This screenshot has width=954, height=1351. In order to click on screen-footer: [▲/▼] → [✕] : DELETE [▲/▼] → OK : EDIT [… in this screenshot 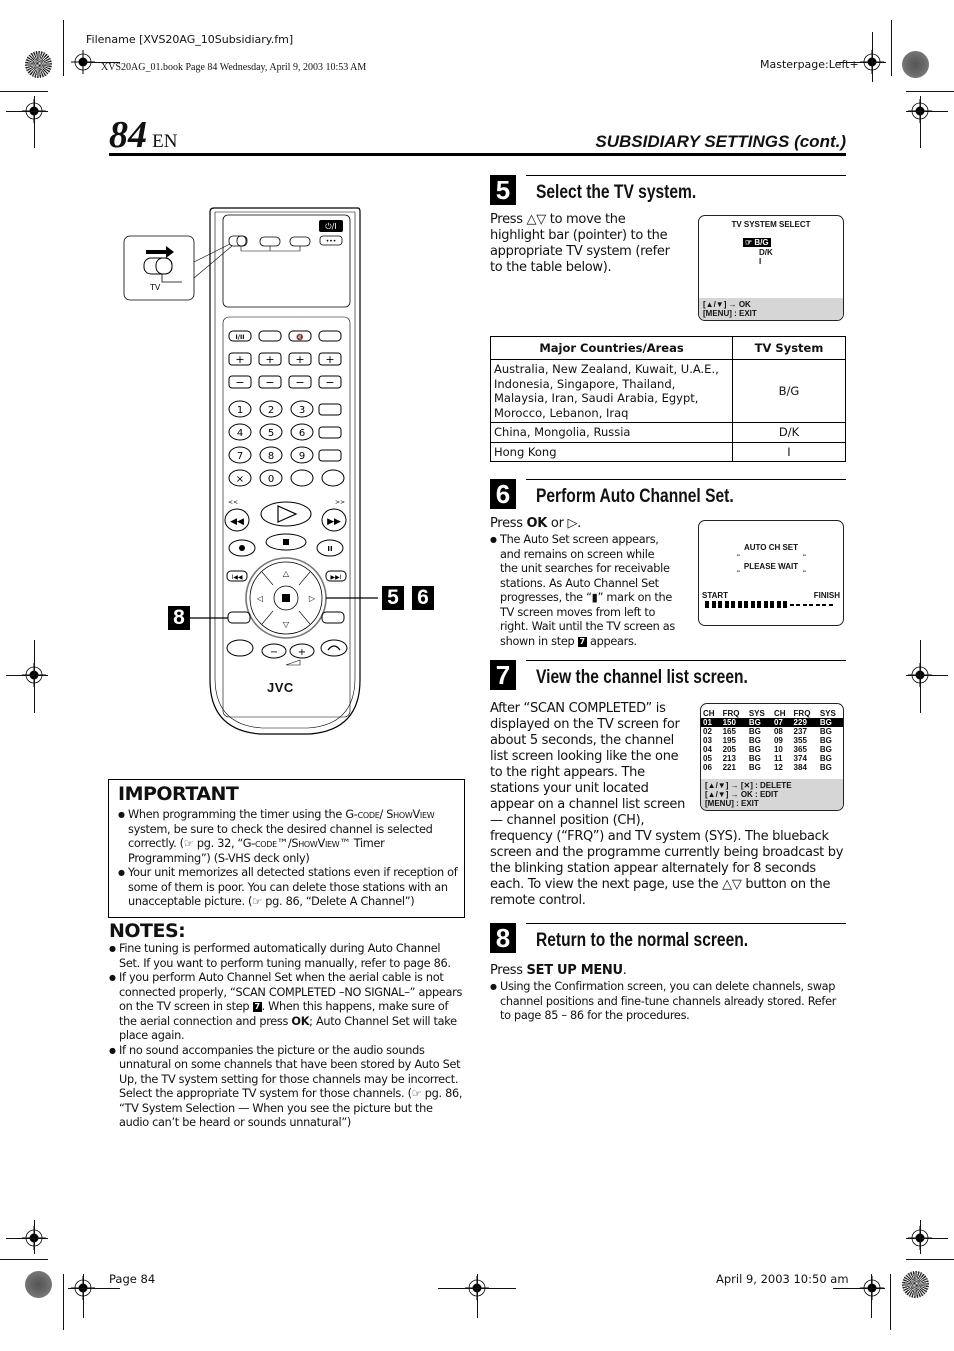, I will do `click(772, 794)`.